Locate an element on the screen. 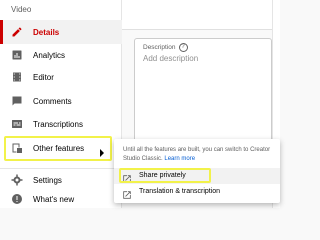  sidebar-item-label: Comments is located at coordinates (52, 101).